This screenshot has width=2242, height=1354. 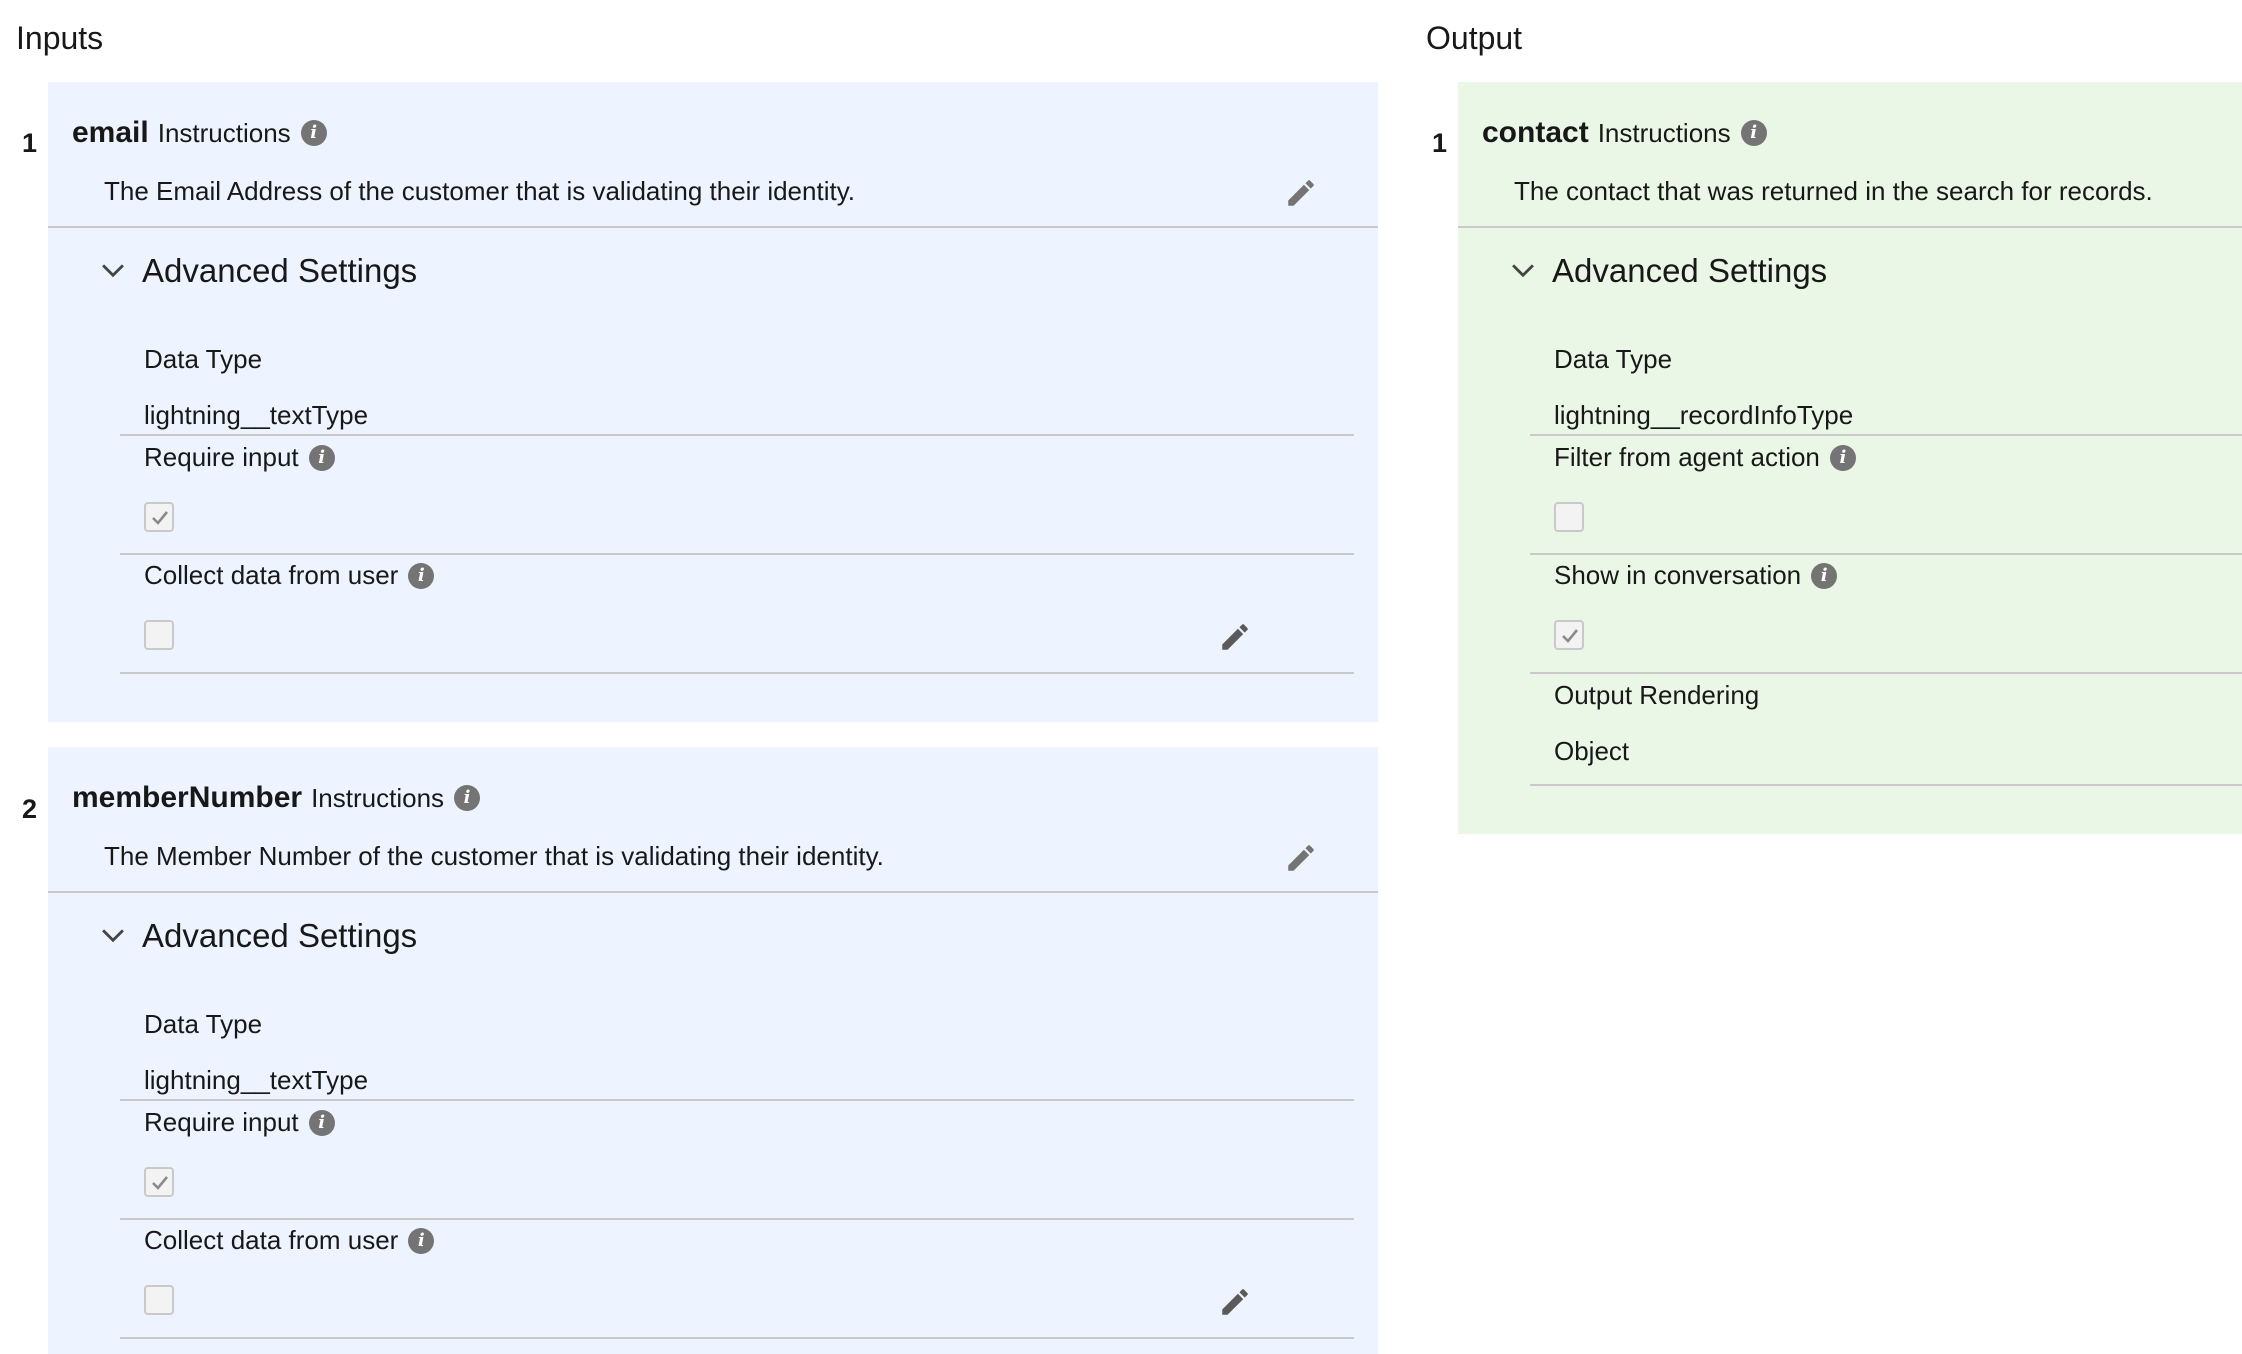 I want to click on show-in-conversation-text: Show in conversation, so click(x=1678, y=575).